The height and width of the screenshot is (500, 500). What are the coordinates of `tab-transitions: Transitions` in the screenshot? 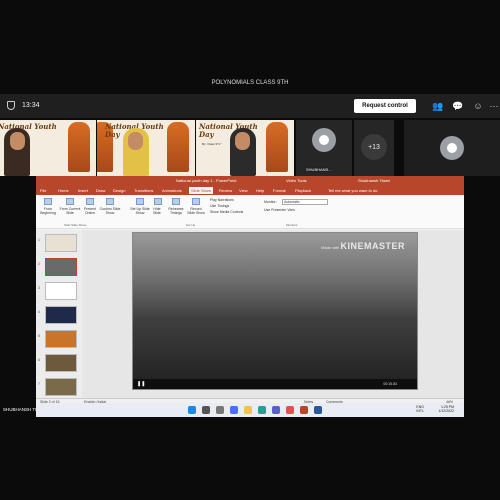 It's located at (143, 190).